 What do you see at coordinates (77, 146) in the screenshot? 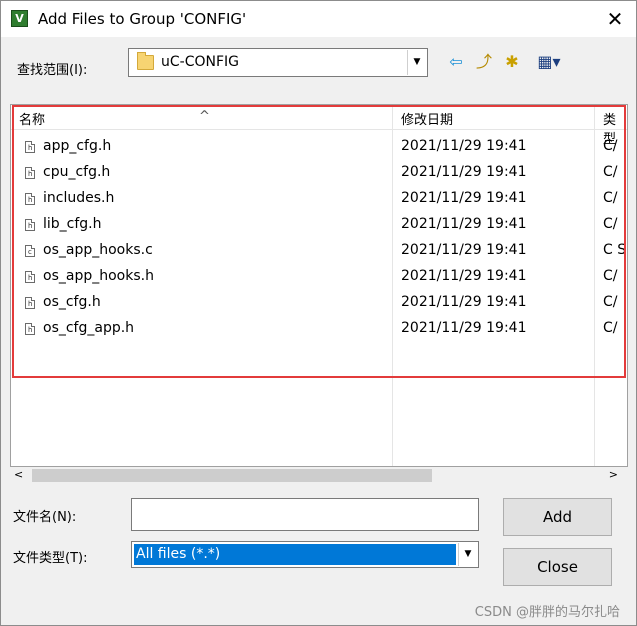
I see `file-name: app_cfg.h` at bounding box center [77, 146].